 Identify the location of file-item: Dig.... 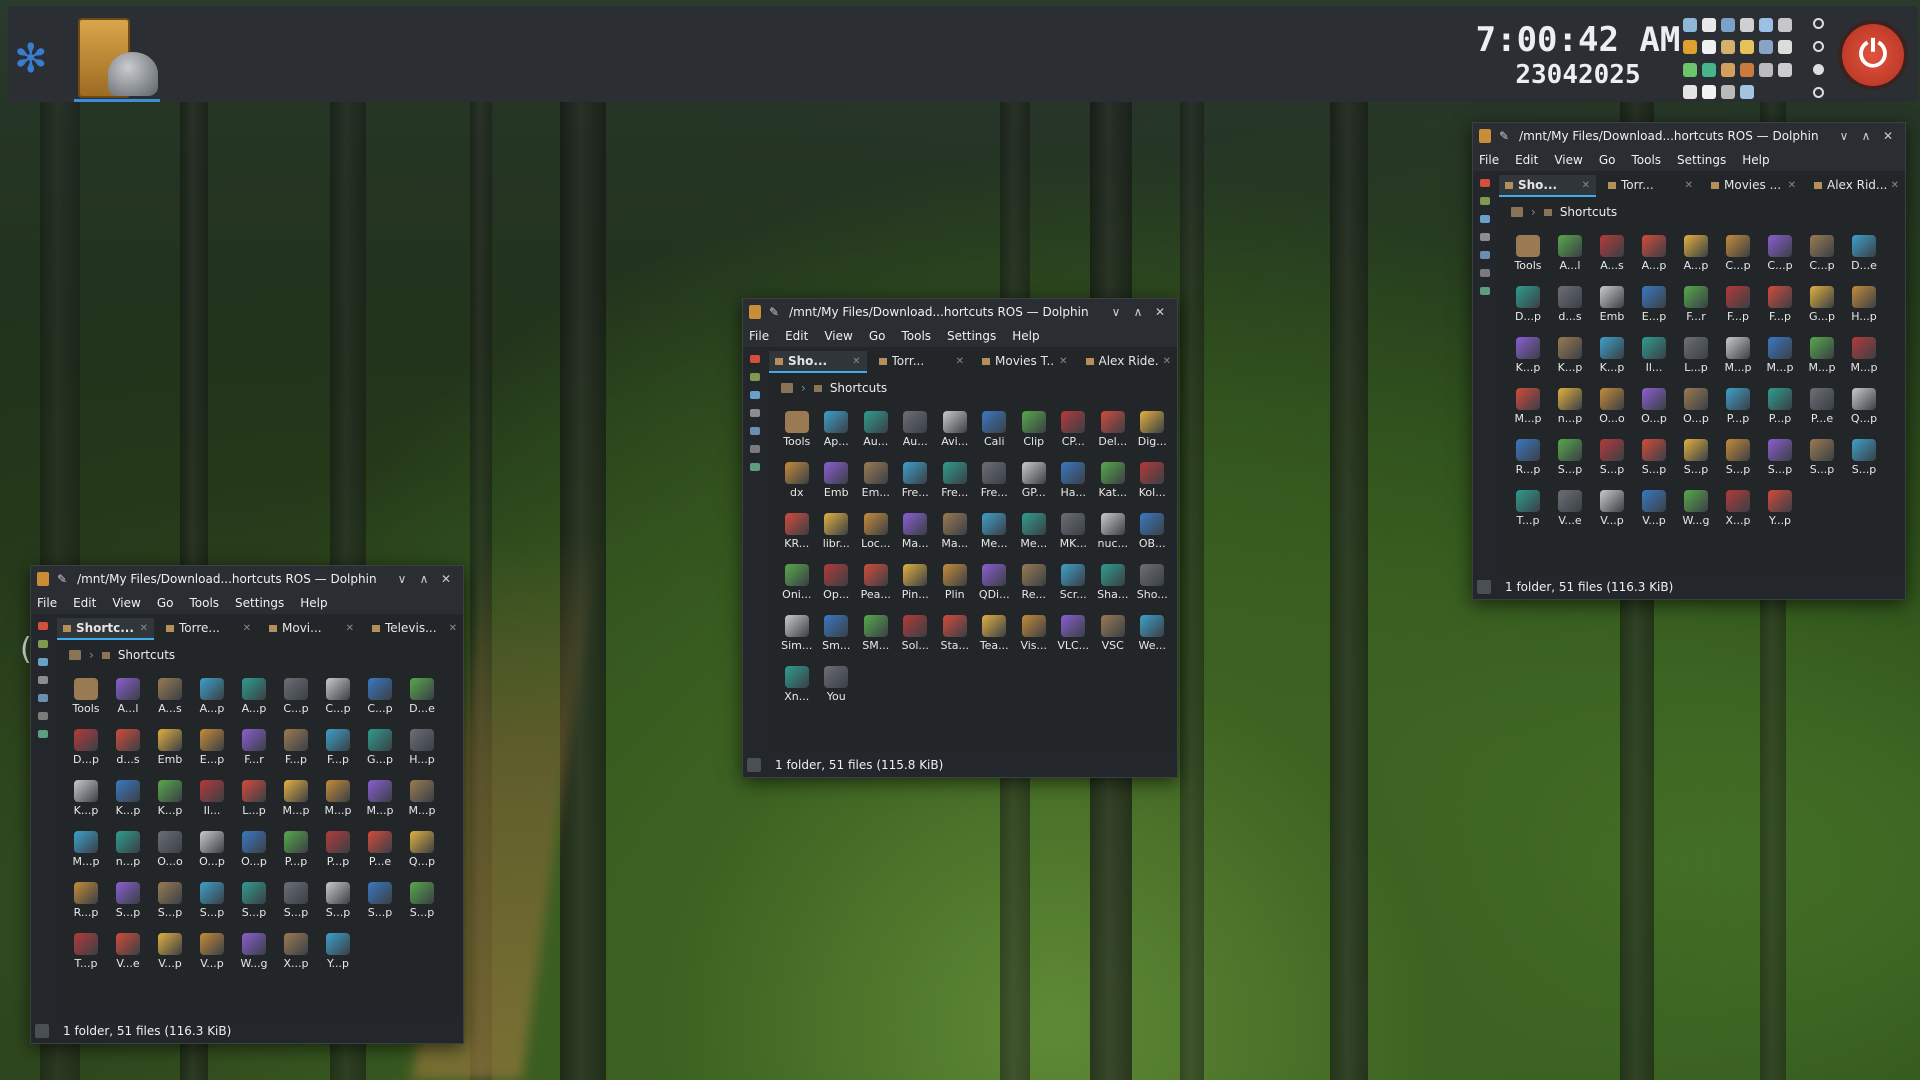
(1153, 432).